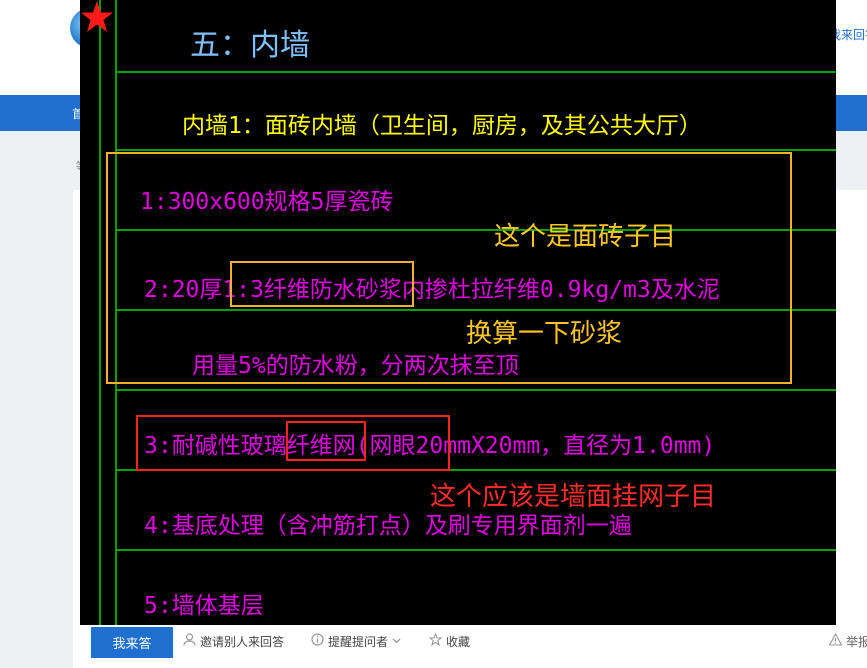  Describe the element at coordinates (204, 606) in the screenshot. I see `cad-line-5: 5:墙体基层` at that location.